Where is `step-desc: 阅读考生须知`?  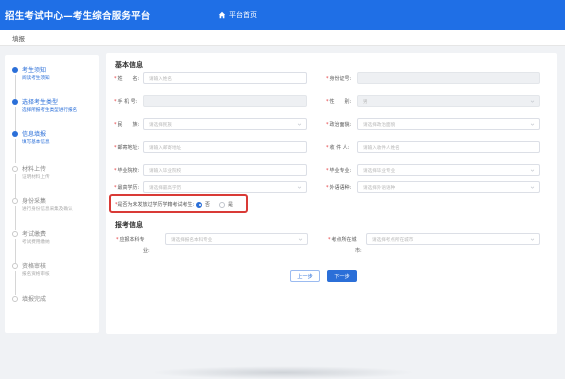
step-desc: 阅读考生须知 is located at coordinates (36, 78).